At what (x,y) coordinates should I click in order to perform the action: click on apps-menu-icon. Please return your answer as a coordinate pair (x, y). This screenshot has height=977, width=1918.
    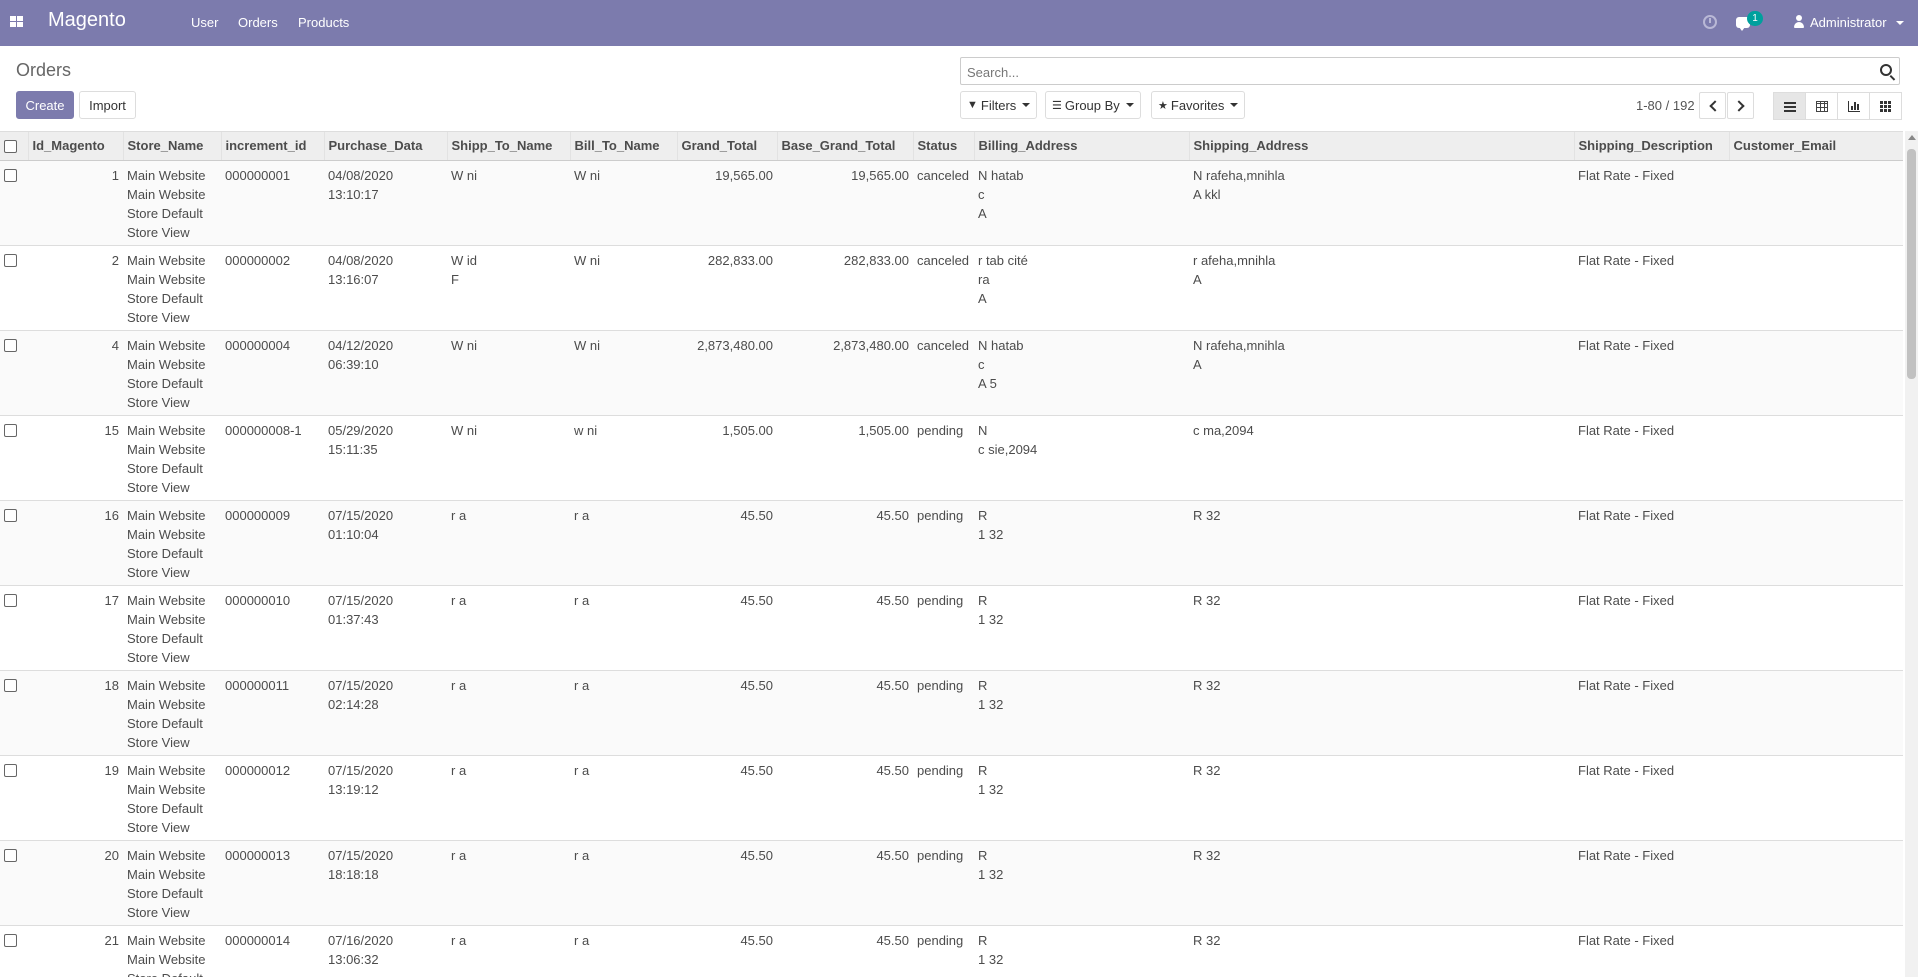
    Looking at the image, I should click on (16, 21).